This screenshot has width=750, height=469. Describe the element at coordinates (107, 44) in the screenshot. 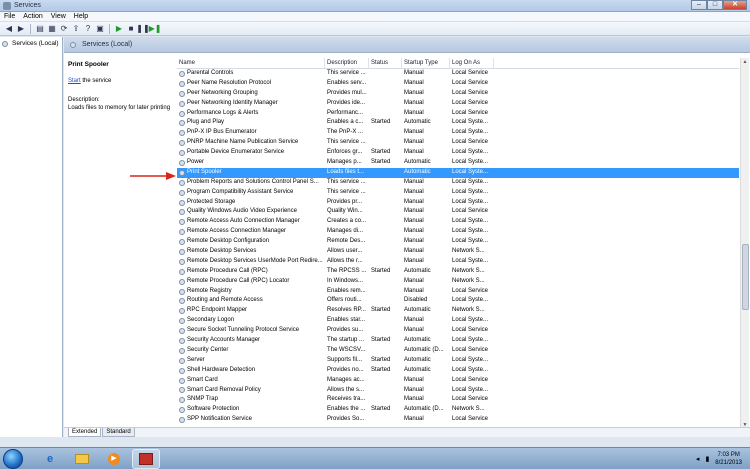

I see `pane-title: Services (Local)` at that location.